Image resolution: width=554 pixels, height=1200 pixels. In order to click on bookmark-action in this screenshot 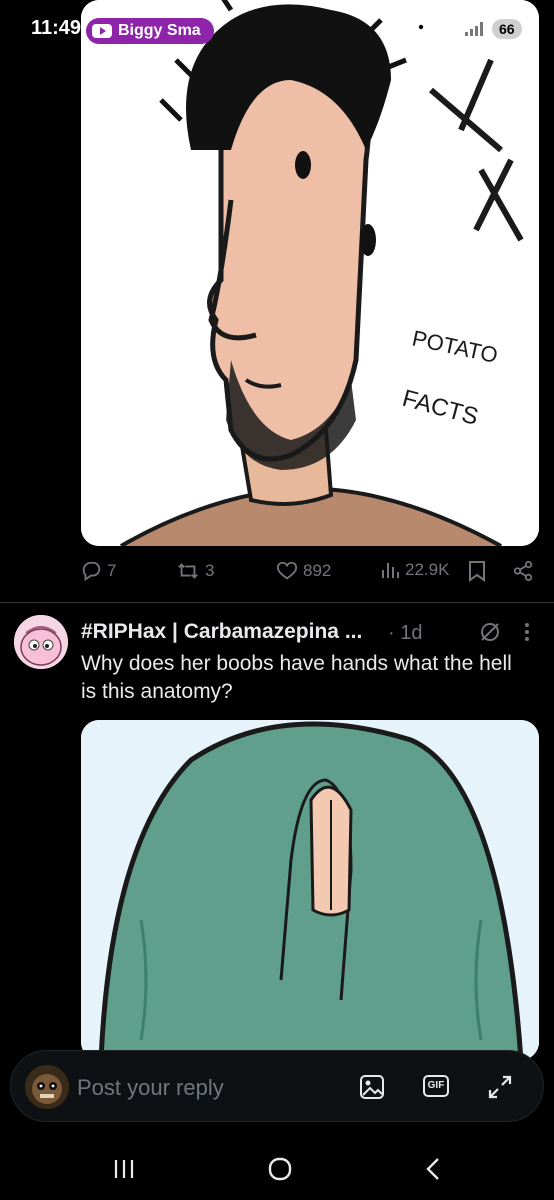, I will do `click(477, 571)`.